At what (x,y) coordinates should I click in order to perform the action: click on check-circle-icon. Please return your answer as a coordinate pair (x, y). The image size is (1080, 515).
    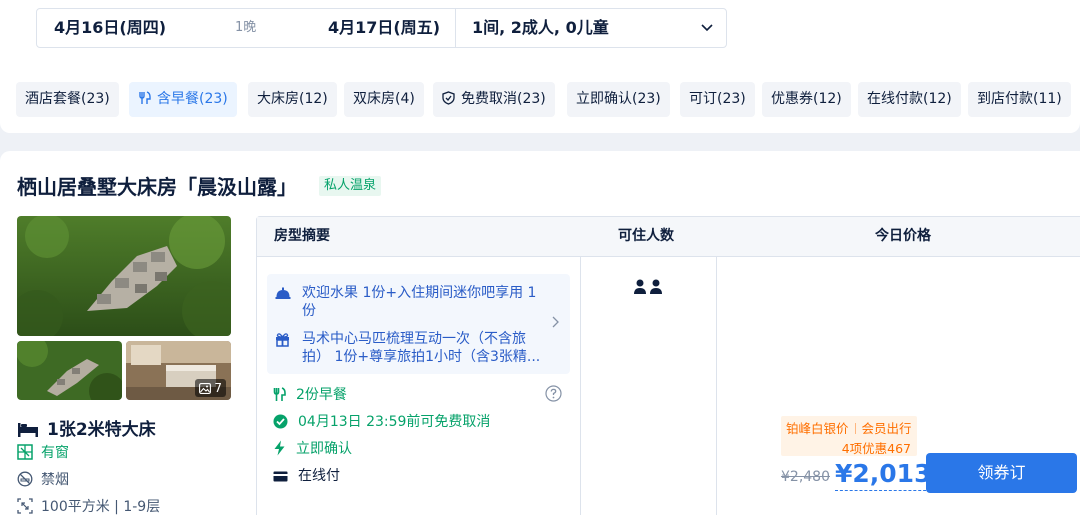
    Looking at the image, I should click on (280, 421).